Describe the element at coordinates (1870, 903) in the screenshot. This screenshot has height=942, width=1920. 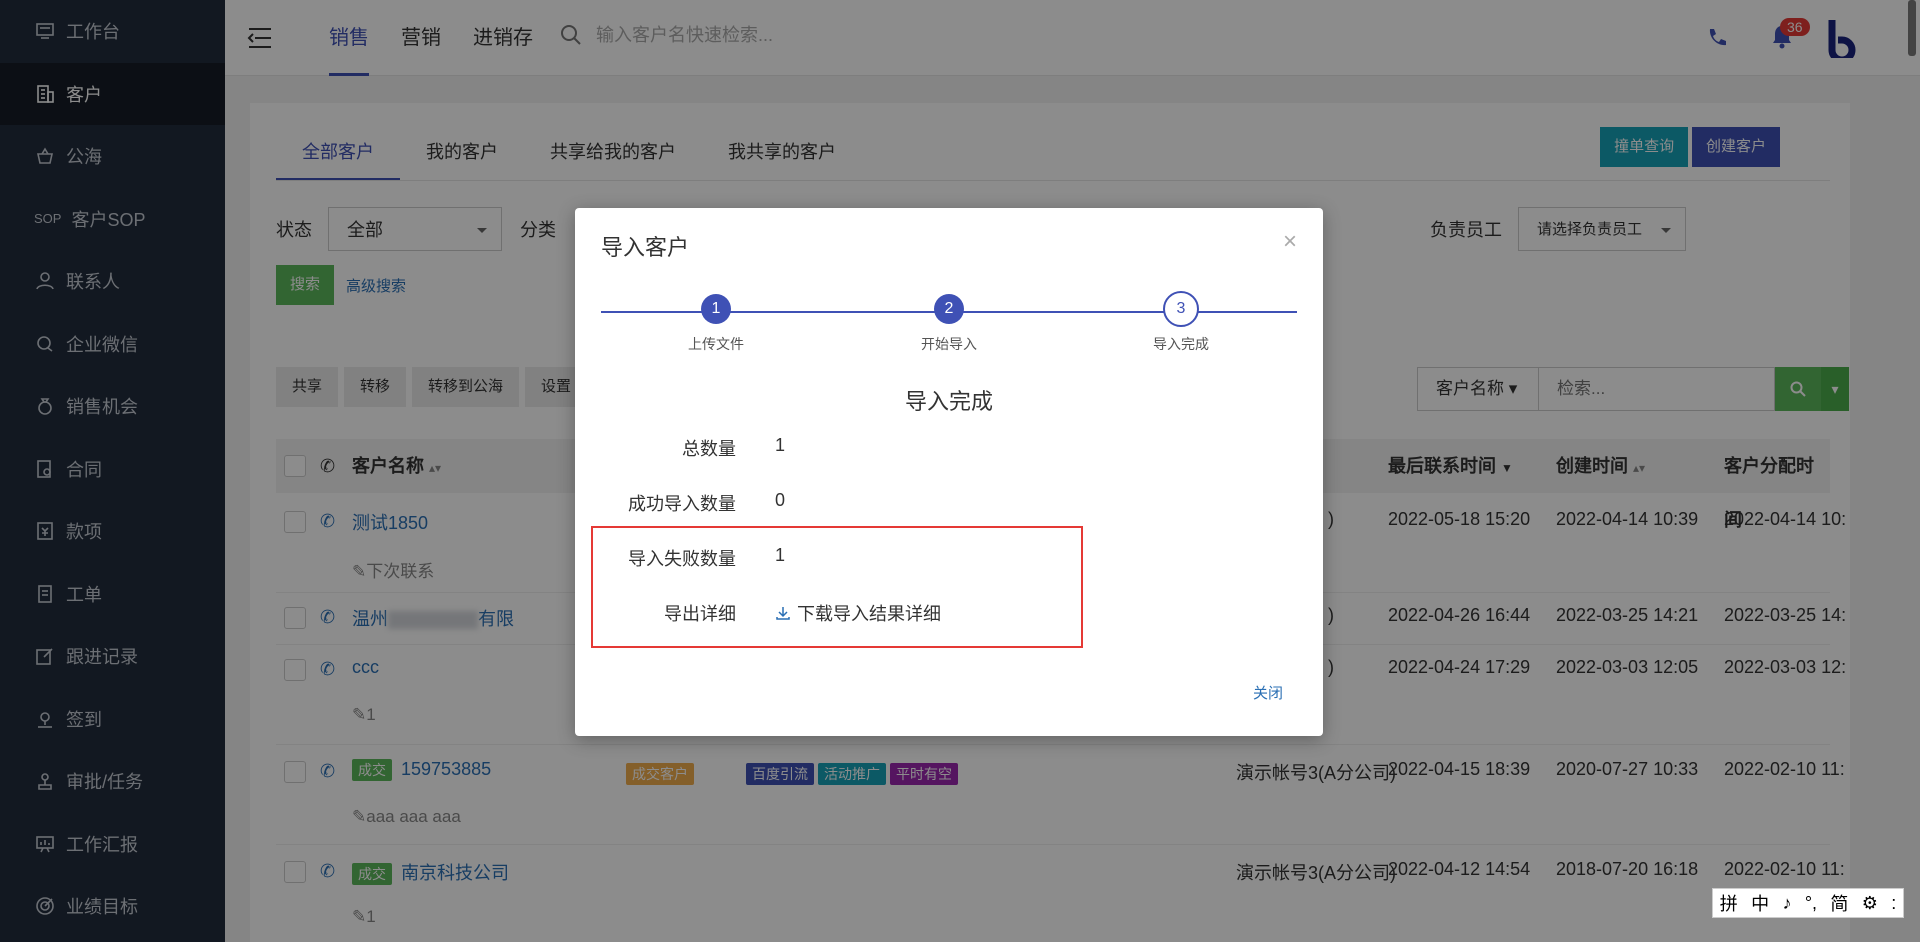
I see `ime-gear-icon: ⚙` at that location.